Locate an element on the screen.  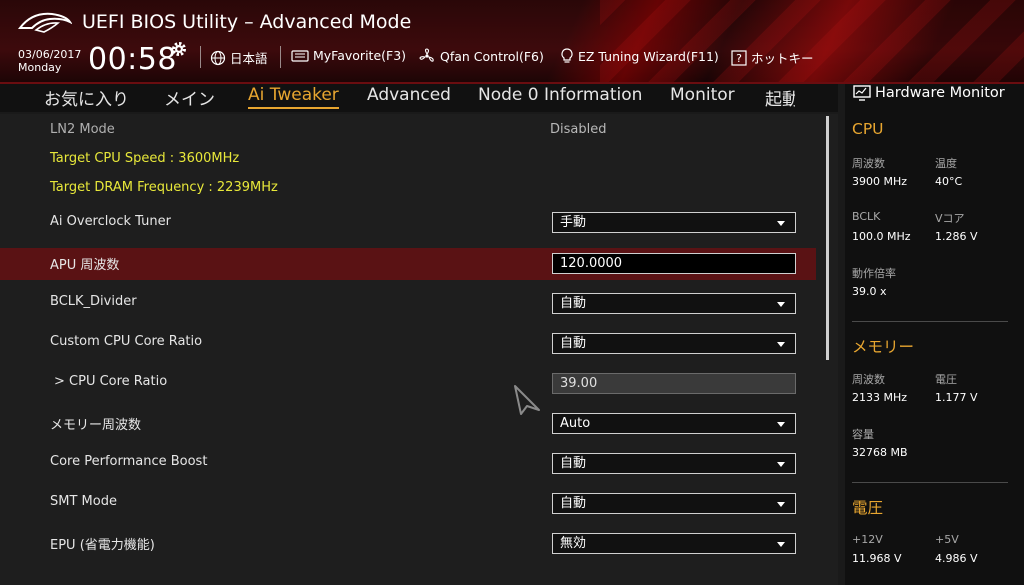
ai-overclock-tuner-dropdown: 手動 is located at coordinates (674, 222).